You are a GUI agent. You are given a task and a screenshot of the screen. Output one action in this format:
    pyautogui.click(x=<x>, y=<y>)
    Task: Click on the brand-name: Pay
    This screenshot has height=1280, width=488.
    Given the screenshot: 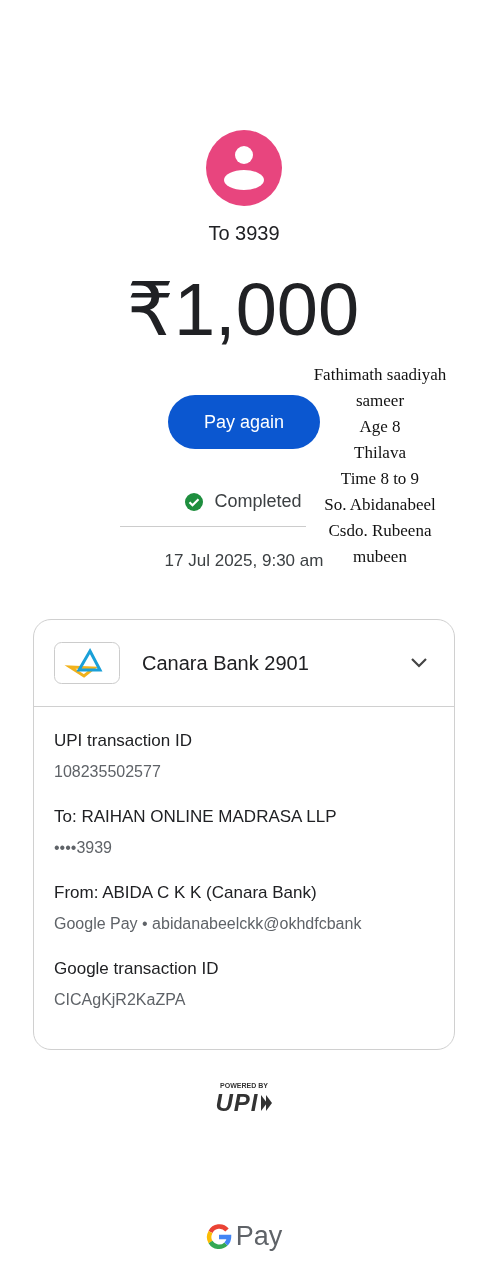 What is the action you would take?
    pyautogui.click(x=259, y=1236)
    